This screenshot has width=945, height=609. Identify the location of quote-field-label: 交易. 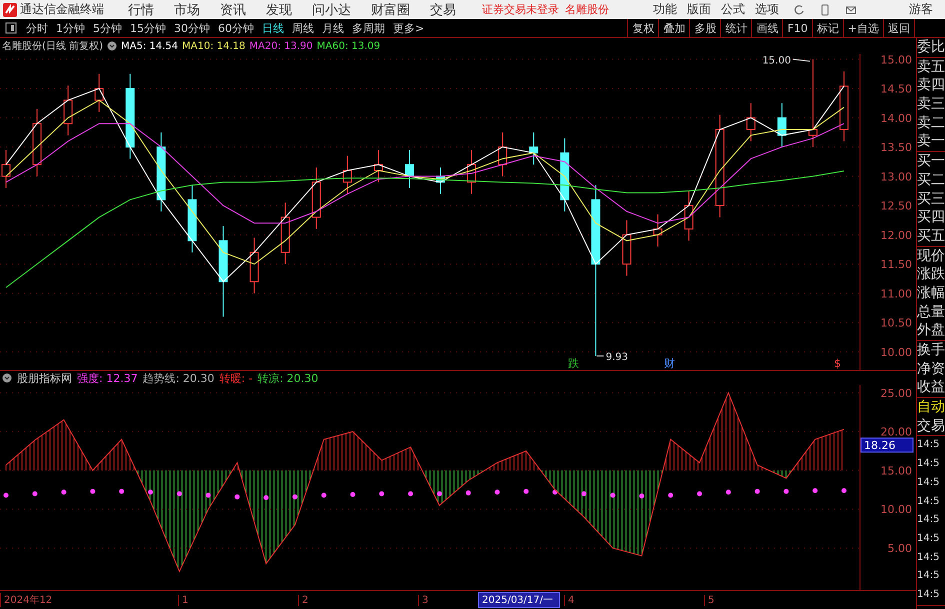
(931, 426).